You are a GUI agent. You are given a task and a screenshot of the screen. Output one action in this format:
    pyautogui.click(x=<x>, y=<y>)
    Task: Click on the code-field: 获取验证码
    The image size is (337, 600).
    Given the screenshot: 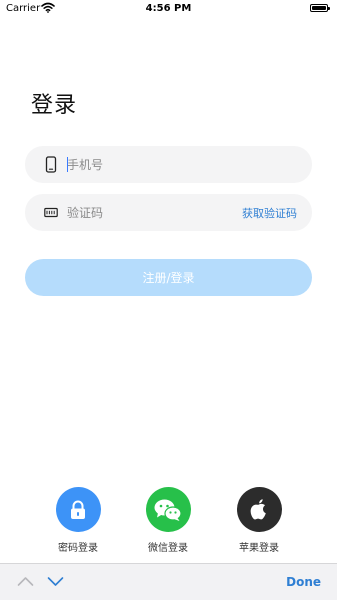 What is the action you would take?
    pyautogui.click(x=168, y=212)
    